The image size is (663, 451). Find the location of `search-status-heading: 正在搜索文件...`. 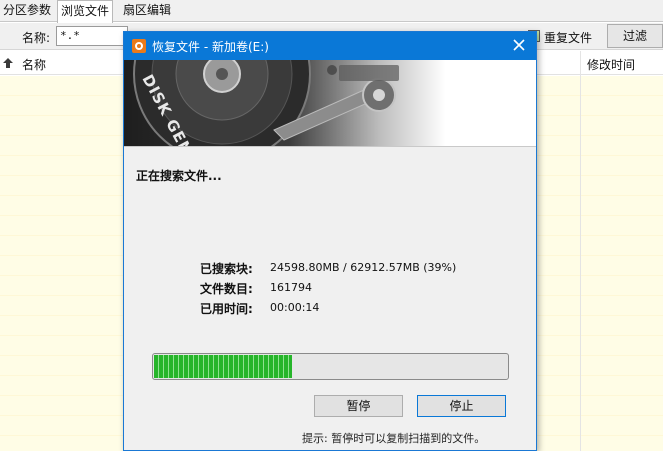

search-status-heading: 正在搜索文件... is located at coordinates (179, 176).